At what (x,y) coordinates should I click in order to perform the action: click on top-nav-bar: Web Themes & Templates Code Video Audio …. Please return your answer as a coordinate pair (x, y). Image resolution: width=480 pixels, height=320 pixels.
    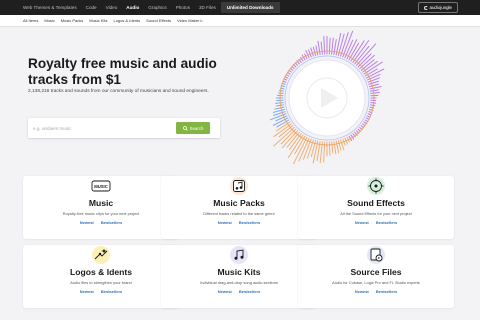
    Looking at the image, I should click on (240, 7).